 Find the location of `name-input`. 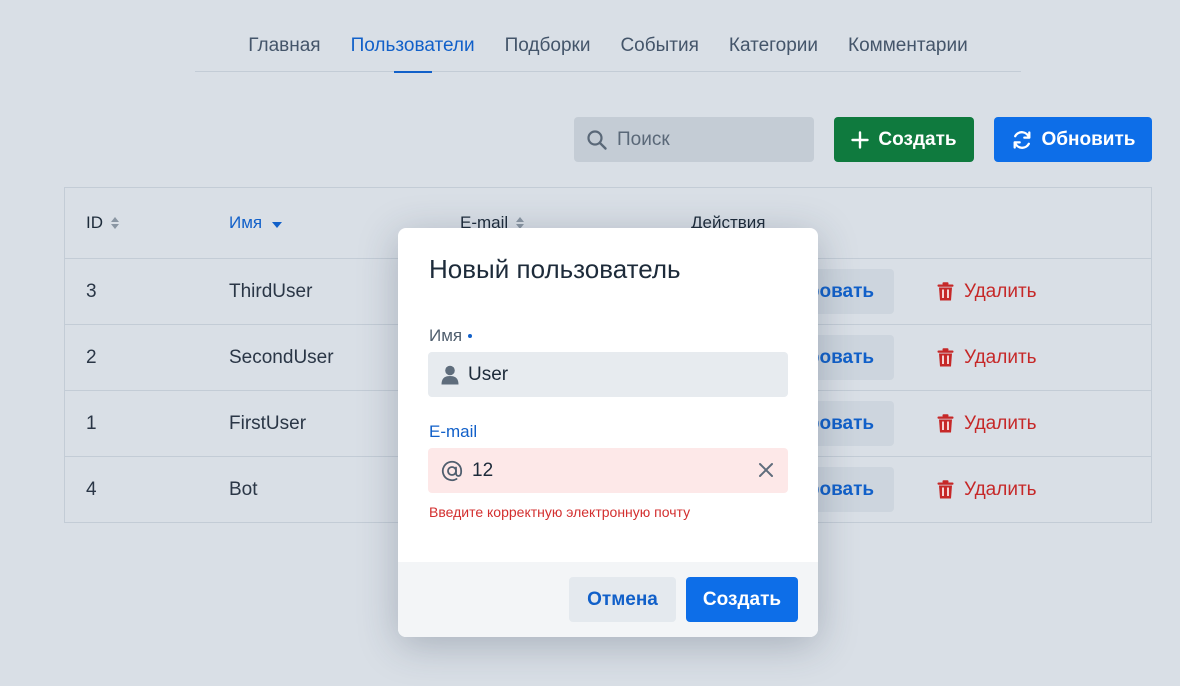

name-input is located at coordinates (603, 374).